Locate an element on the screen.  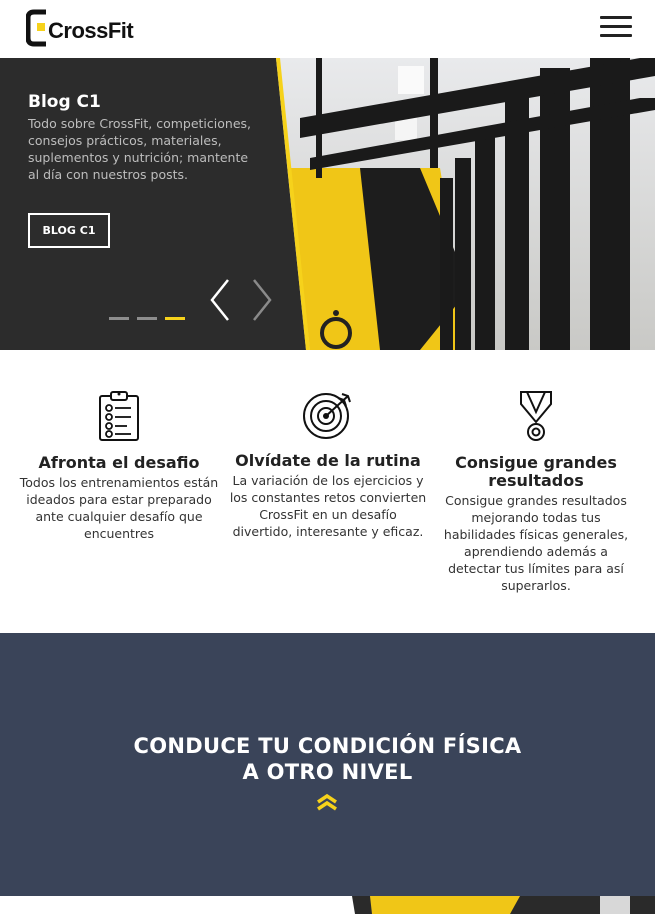
medal-icon is located at coordinates (536, 416).